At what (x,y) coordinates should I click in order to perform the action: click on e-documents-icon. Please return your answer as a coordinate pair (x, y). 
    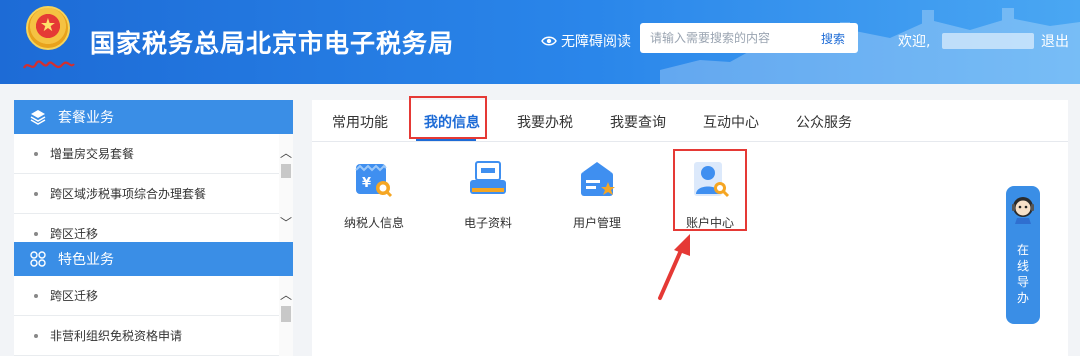
    Looking at the image, I should click on (488, 177).